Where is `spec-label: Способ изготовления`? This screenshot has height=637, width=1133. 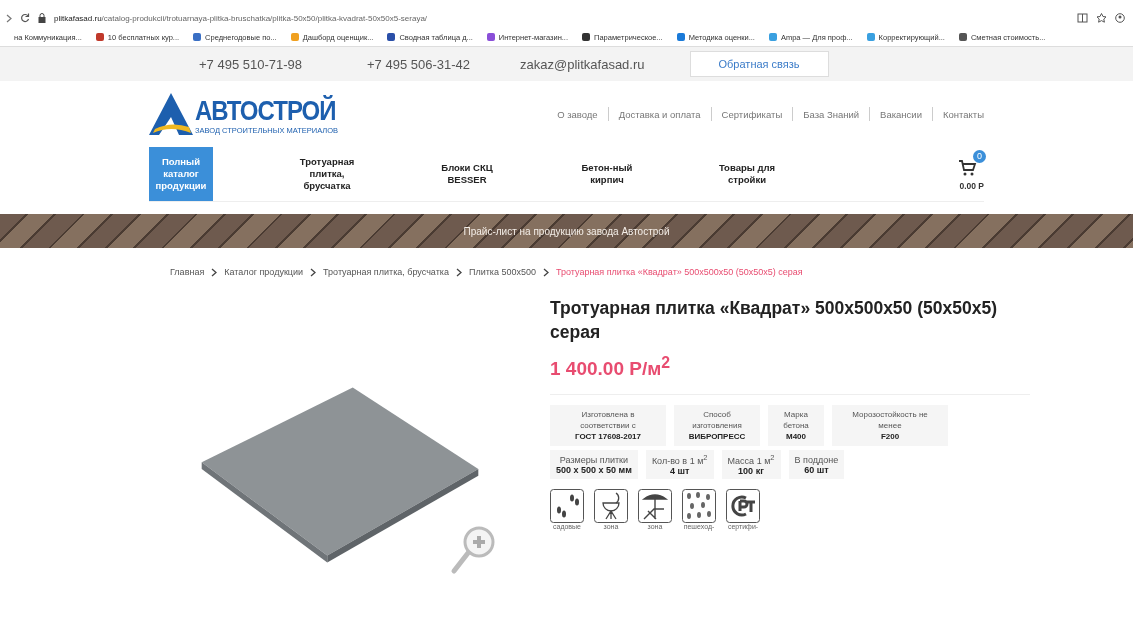 spec-label: Способ изготовления is located at coordinates (717, 420).